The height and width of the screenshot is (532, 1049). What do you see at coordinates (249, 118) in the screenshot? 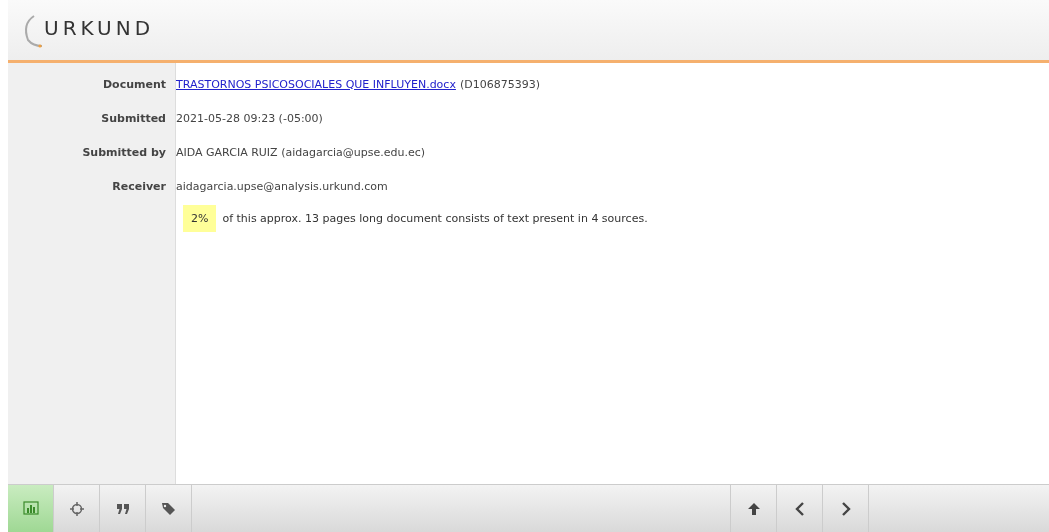
I see `field-value: 2021-05-28 09:23 (-05:00)` at bounding box center [249, 118].